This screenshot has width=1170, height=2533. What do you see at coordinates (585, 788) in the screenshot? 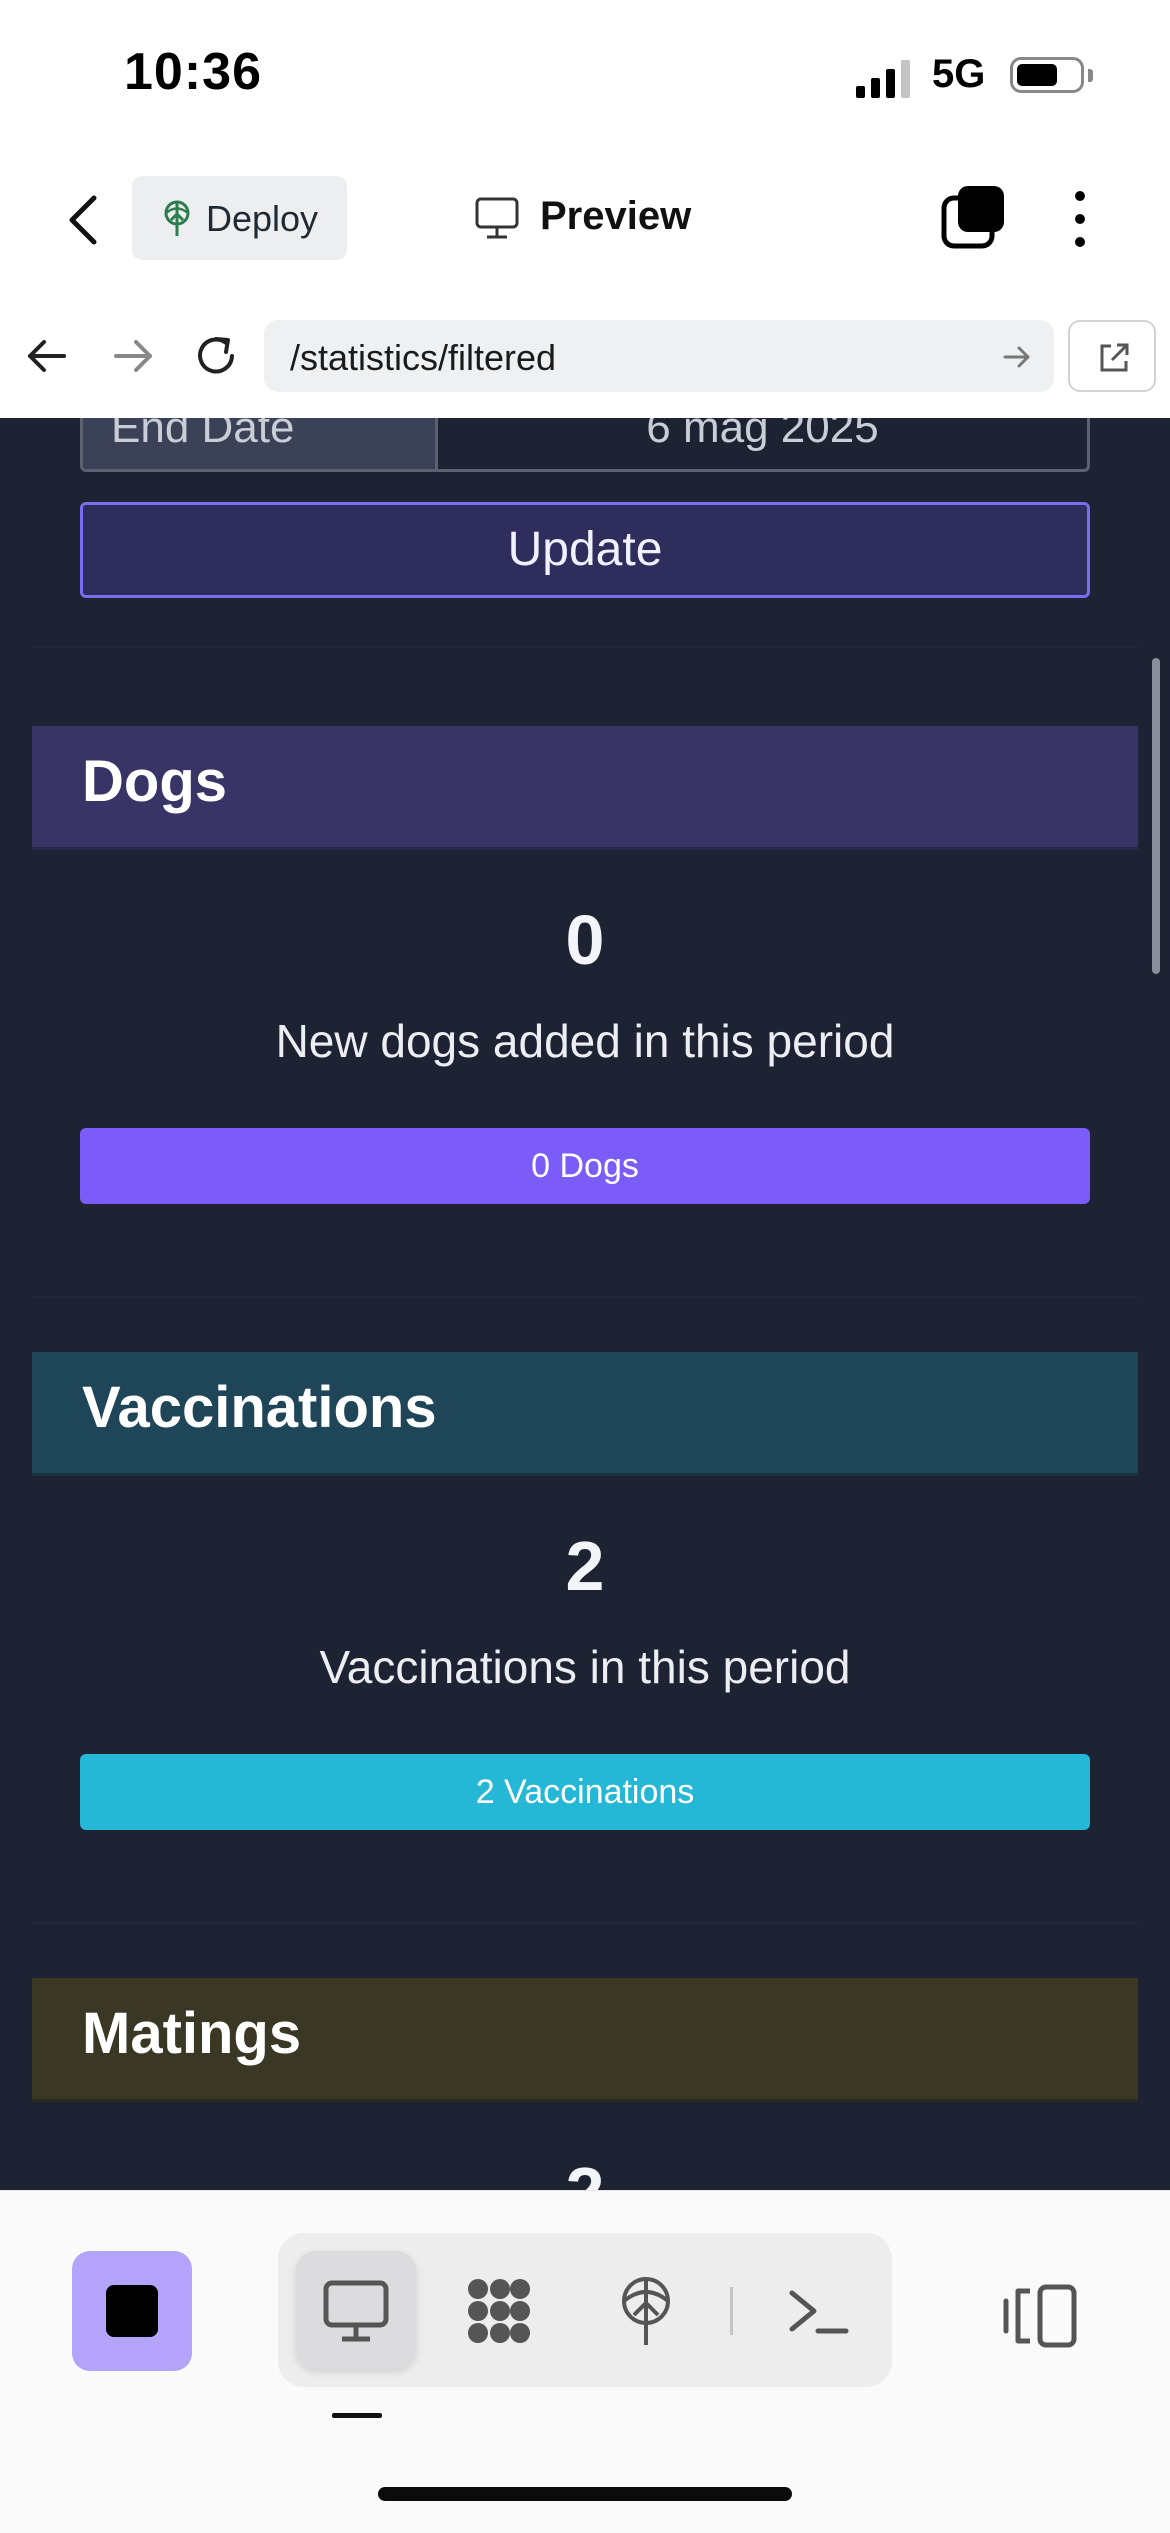
I see `dogs-card-header: Dogs` at bounding box center [585, 788].